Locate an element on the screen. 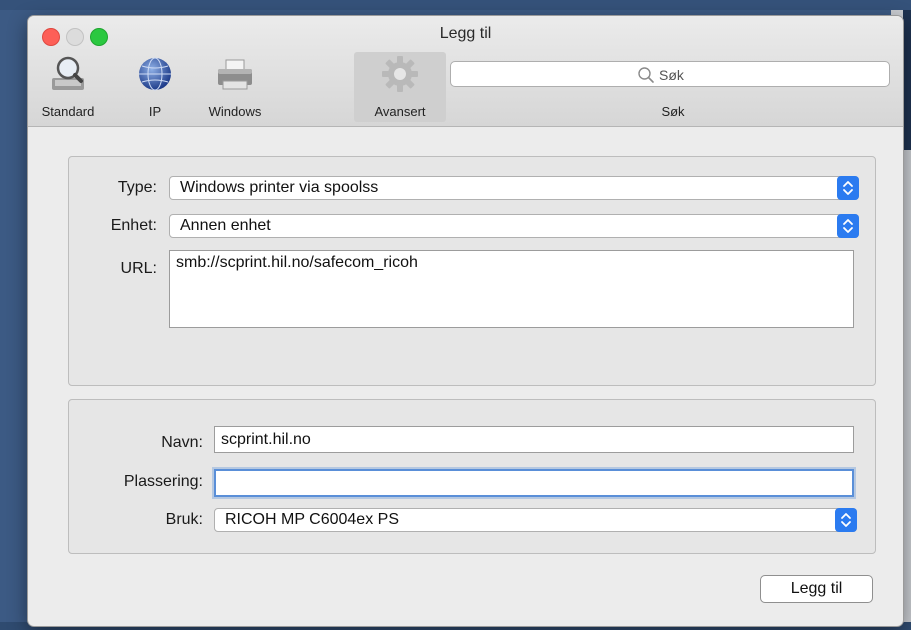 The width and height of the screenshot is (911, 630). device-select: Annen enhet is located at coordinates (514, 226).